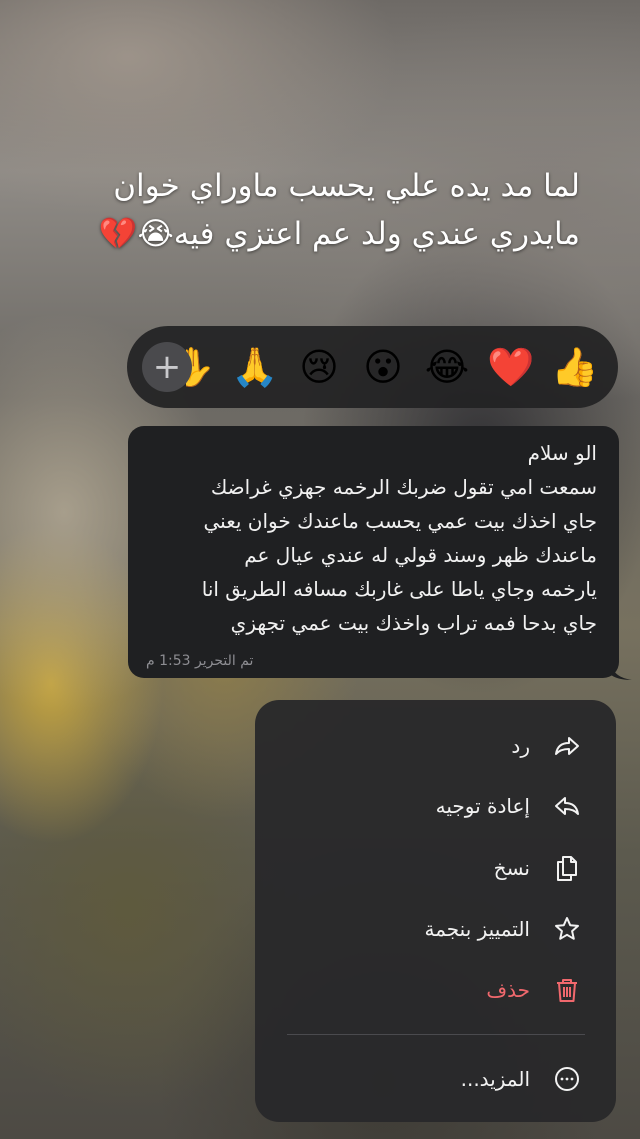 The height and width of the screenshot is (1139, 640). I want to click on trash-icon, so click(567, 990).